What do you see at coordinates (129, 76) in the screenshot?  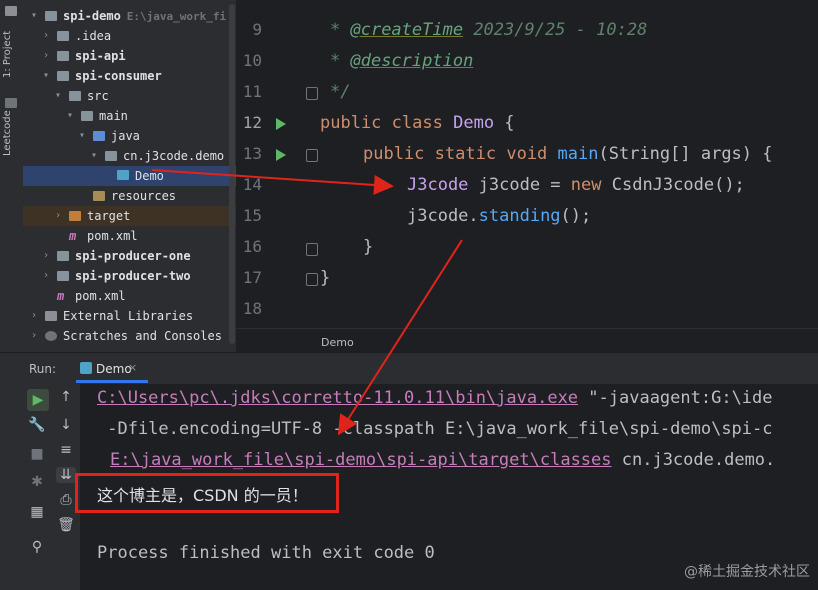 I see `tree-item: ▾ spi-consumer` at bounding box center [129, 76].